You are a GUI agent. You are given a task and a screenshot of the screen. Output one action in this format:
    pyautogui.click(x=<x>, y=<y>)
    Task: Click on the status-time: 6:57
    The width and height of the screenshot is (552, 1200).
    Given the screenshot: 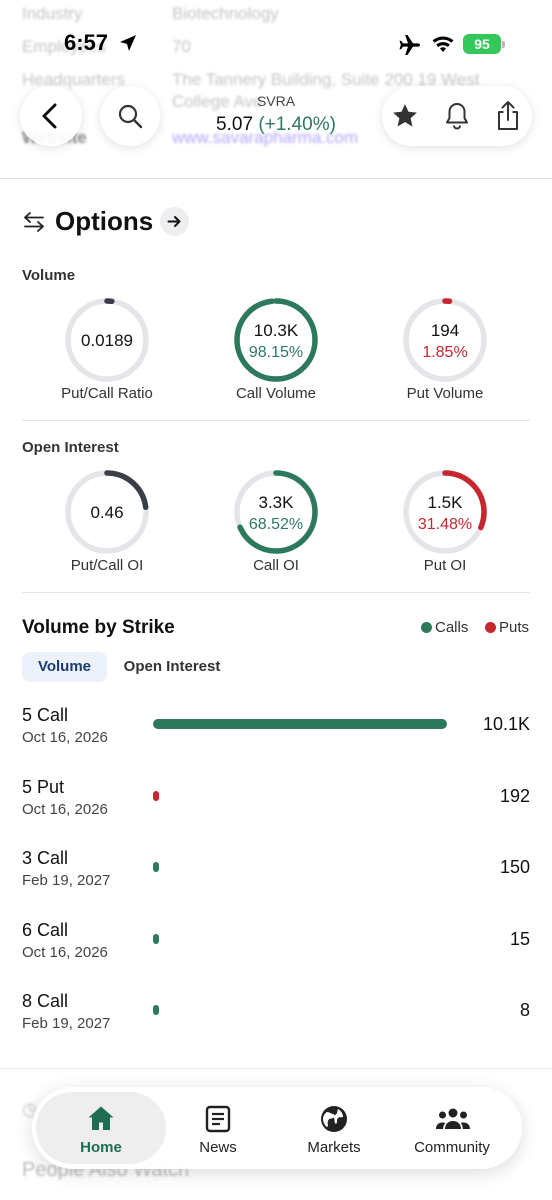 What is the action you would take?
    pyautogui.click(x=86, y=42)
    